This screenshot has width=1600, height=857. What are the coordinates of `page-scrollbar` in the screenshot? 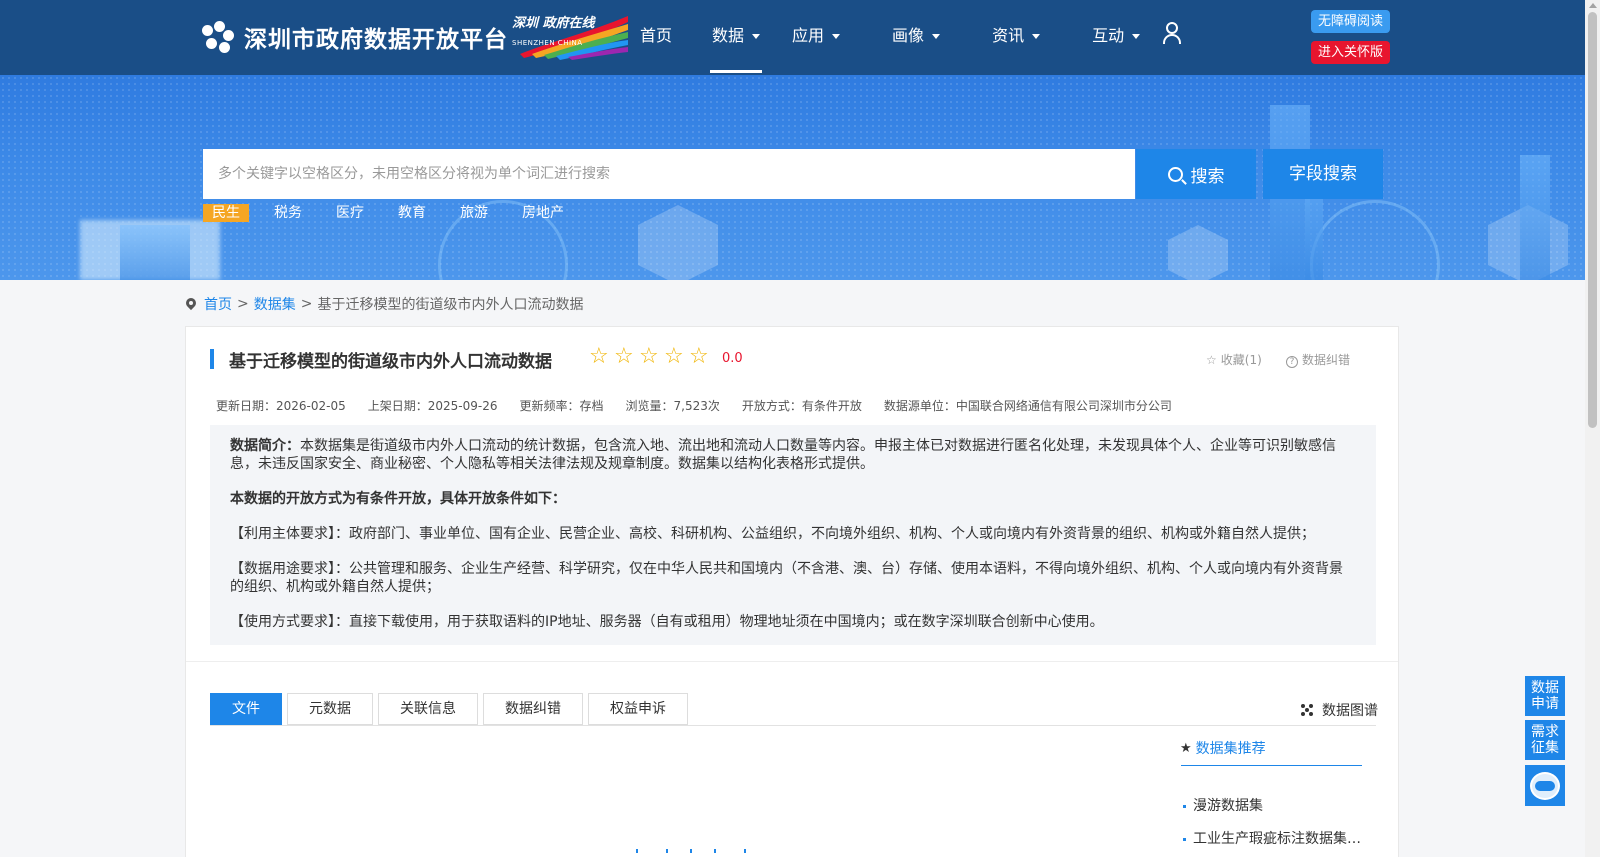 It's located at (1592, 428).